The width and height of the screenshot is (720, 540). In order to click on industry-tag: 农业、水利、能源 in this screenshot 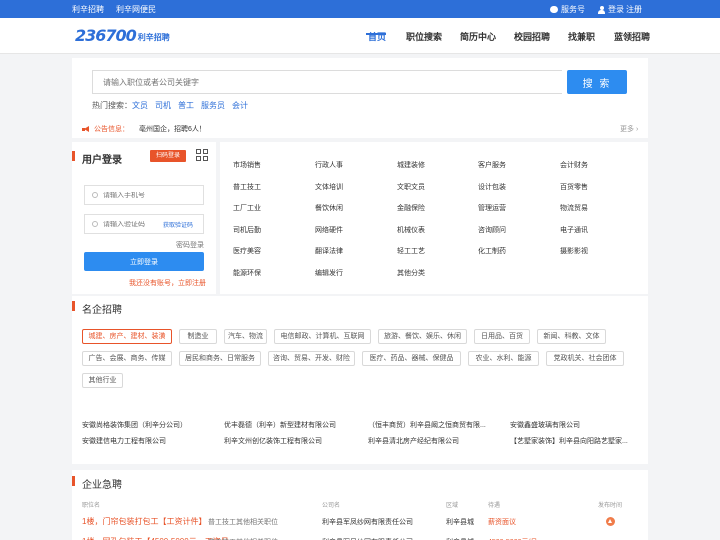, I will do `click(503, 358)`.